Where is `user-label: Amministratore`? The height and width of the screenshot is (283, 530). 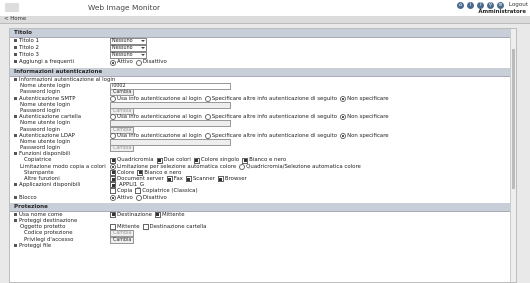
user-label: Amministratore is located at coordinates (502, 12).